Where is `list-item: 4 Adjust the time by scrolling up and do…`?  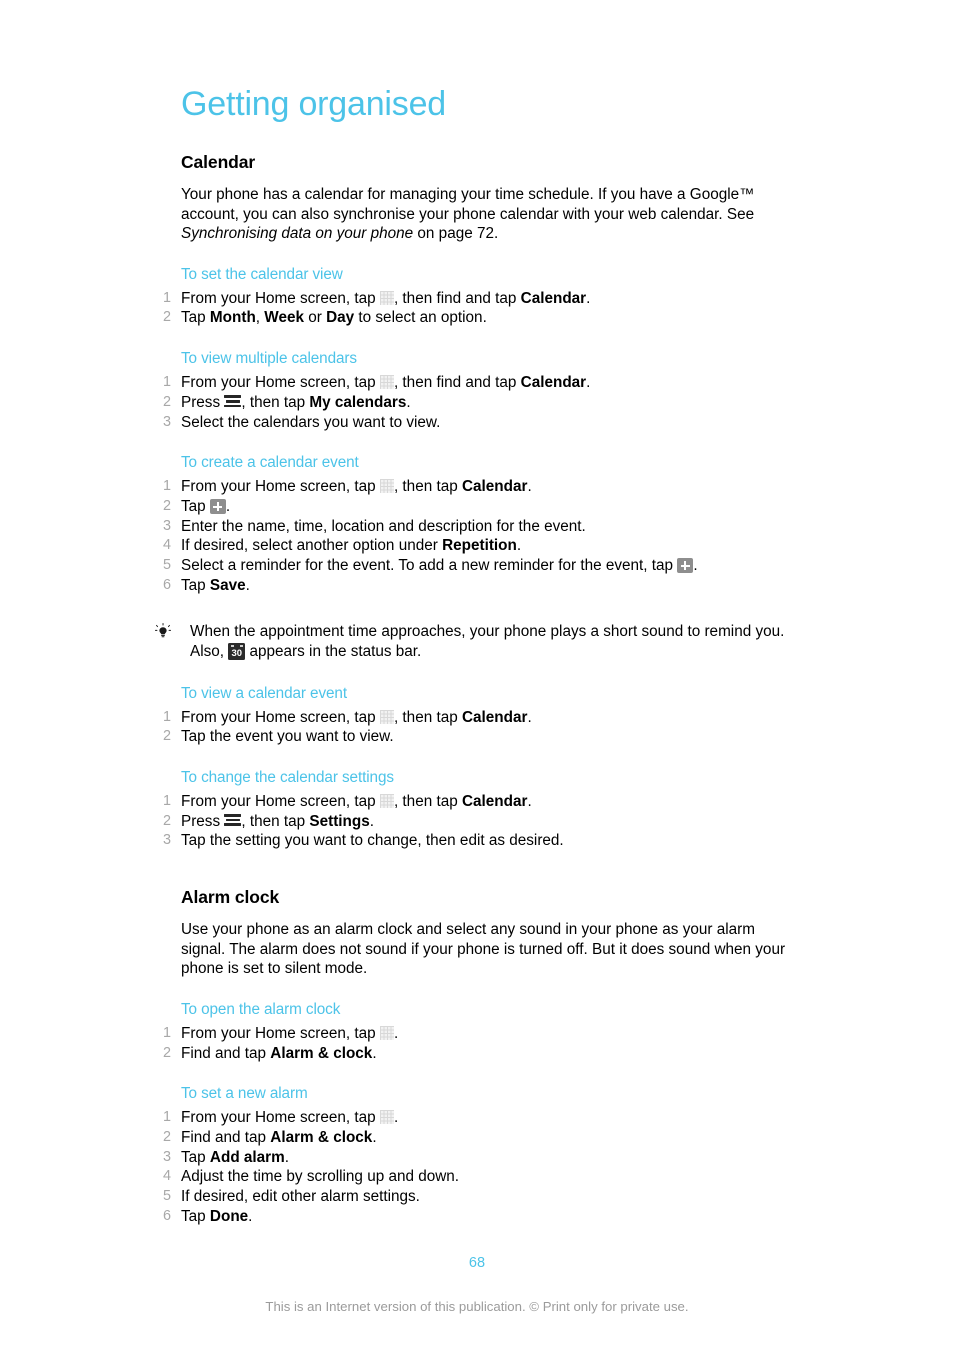
list-item: 4 Adjust the time by scrolling up and do… is located at coordinates (492, 1177).